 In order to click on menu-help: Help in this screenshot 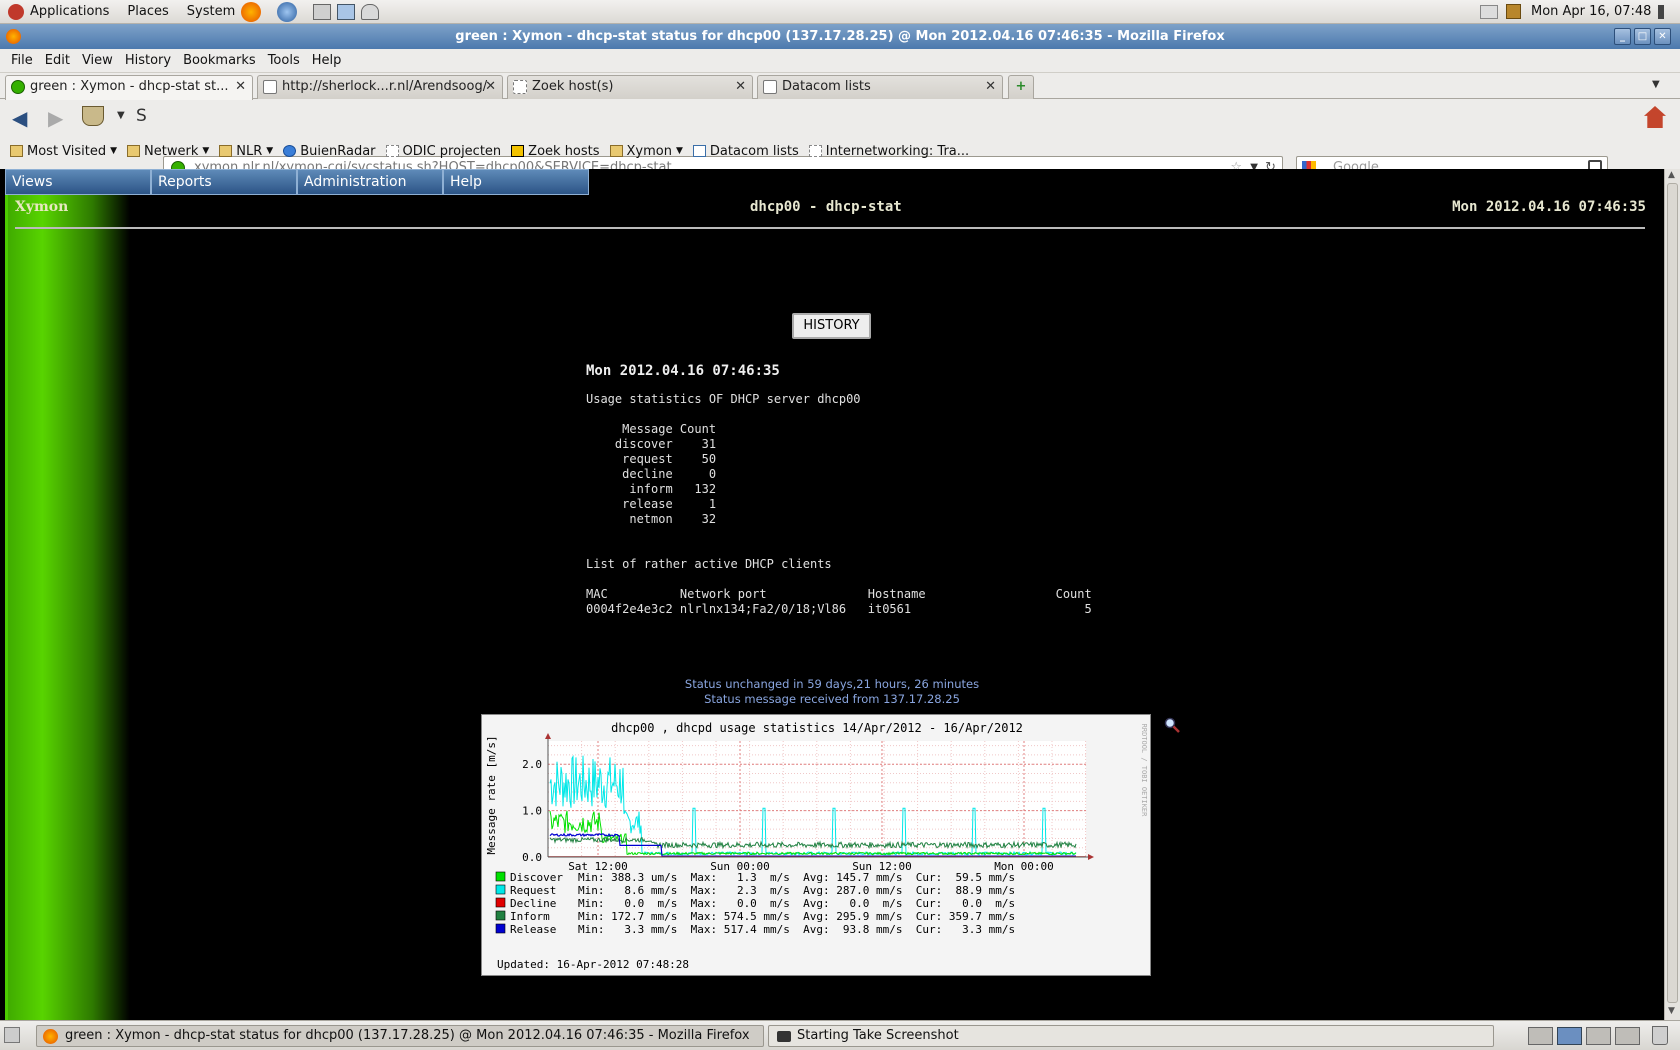, I will do `click(327, 60)`.